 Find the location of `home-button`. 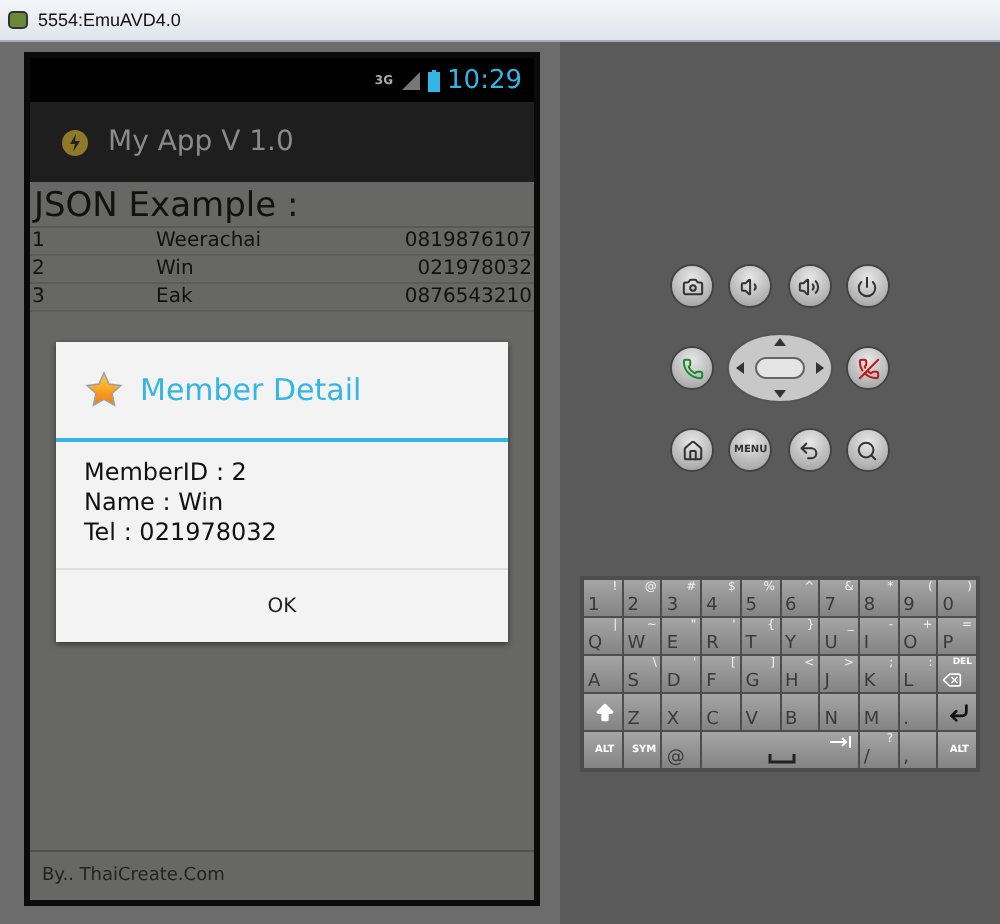

home-button is located at coordinates (692, 450).